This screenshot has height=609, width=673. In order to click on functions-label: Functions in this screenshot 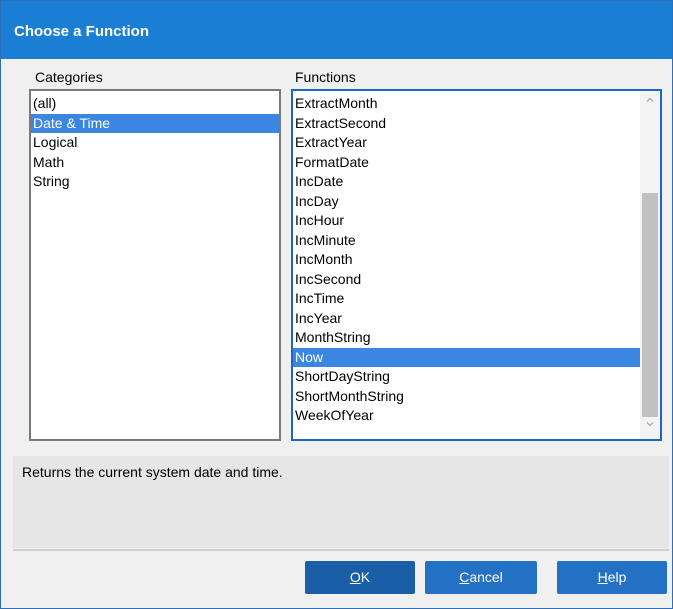, I will do `click(325, 77)`.